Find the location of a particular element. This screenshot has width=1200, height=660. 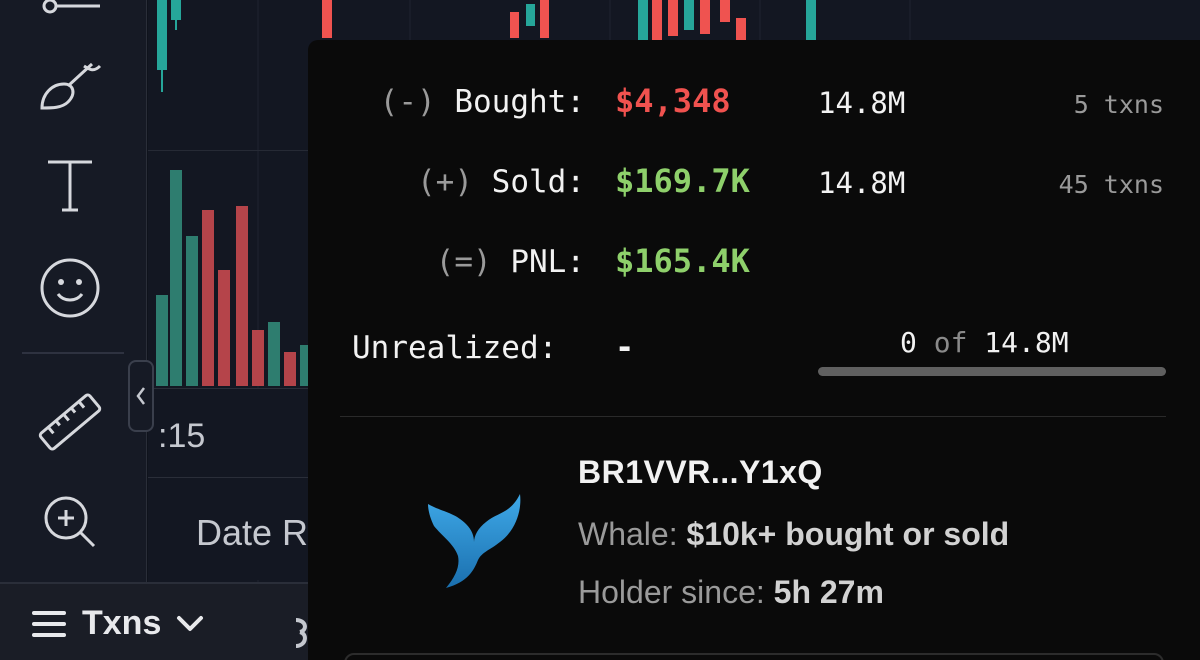

whale-label: Whale: is located at coordinates (628, 534).